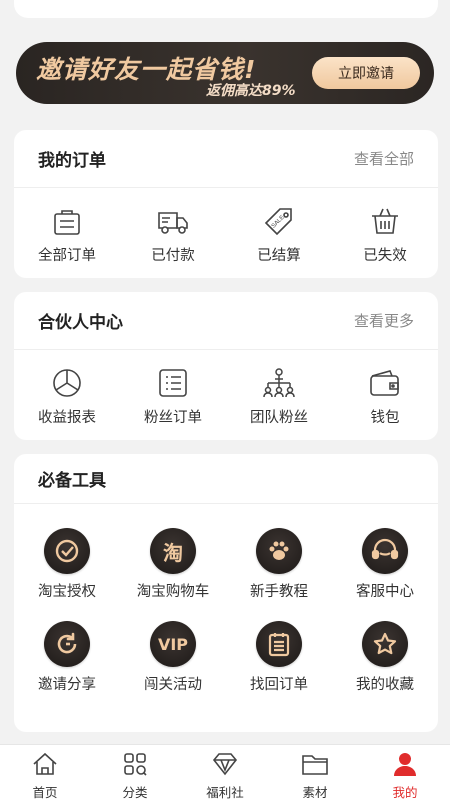 The width and height of the screenshot is (450, 800). I want to click on service-center-item: 客服中心, so click(385, 564).